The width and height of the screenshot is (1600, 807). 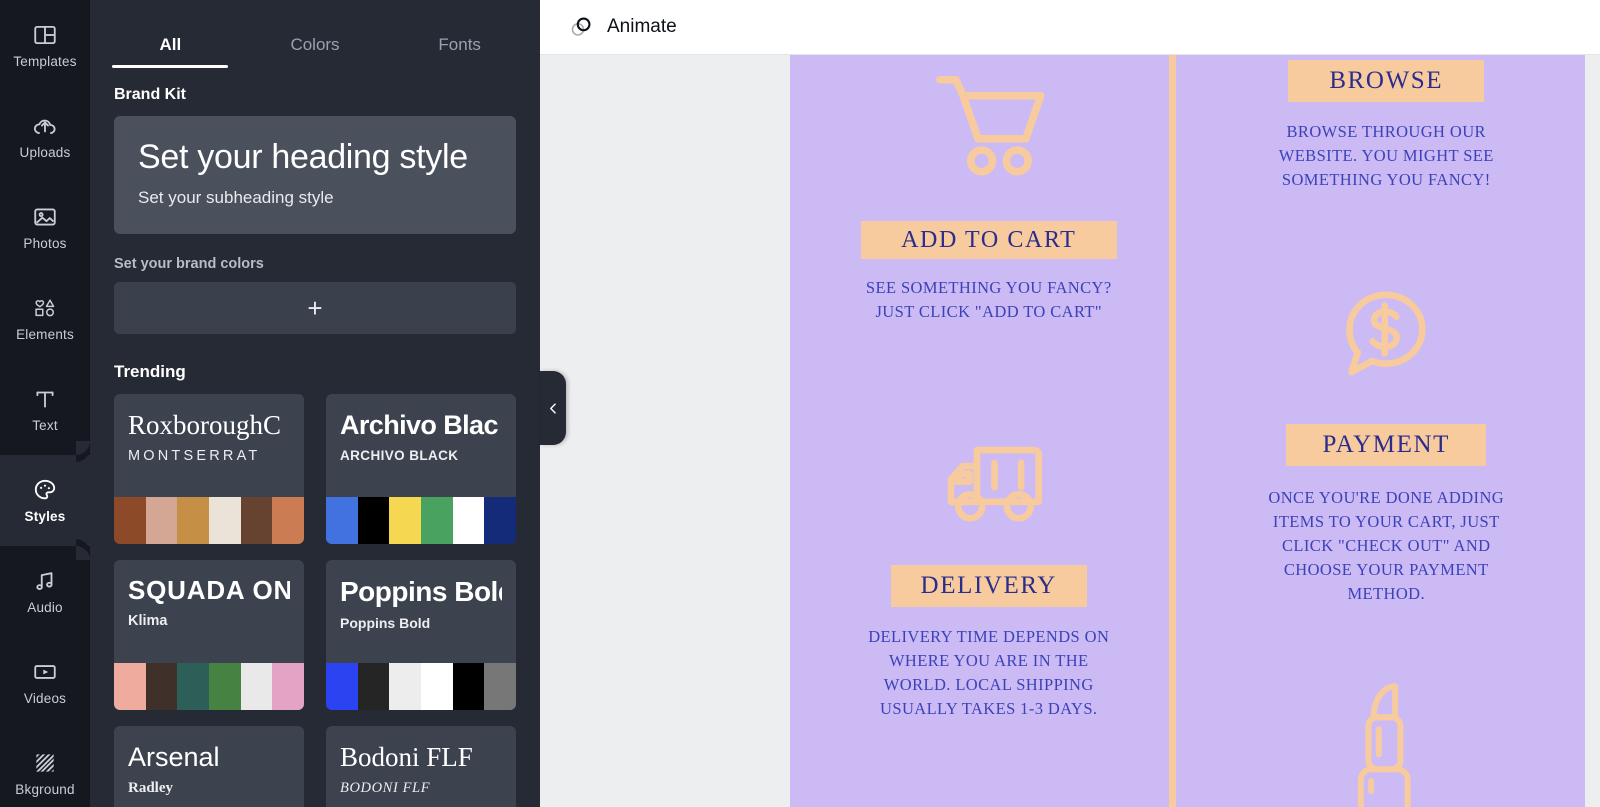 I want to click on style-card-primary-font: RoxboroughC, so click(x=205, y=425).